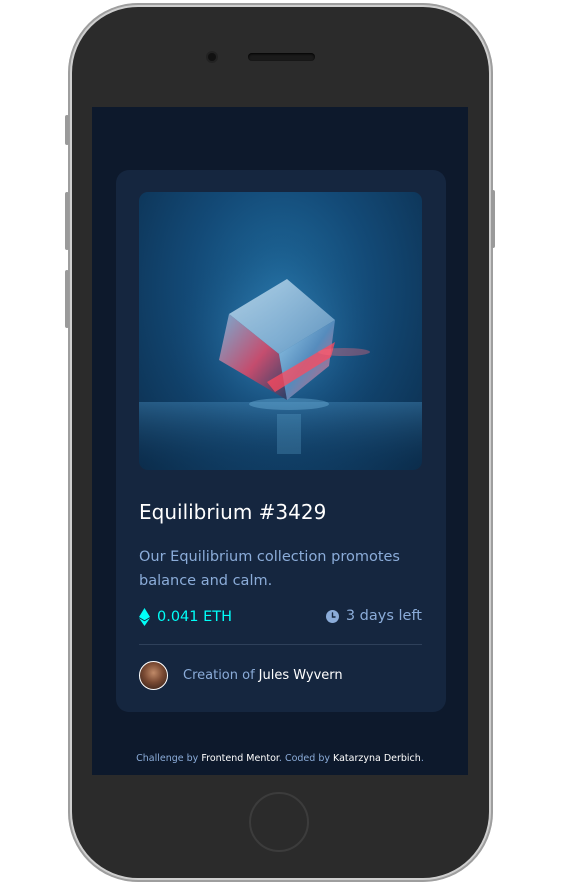  I want to click on attribution-challenge-text: Challenge by, so click(167, 758).